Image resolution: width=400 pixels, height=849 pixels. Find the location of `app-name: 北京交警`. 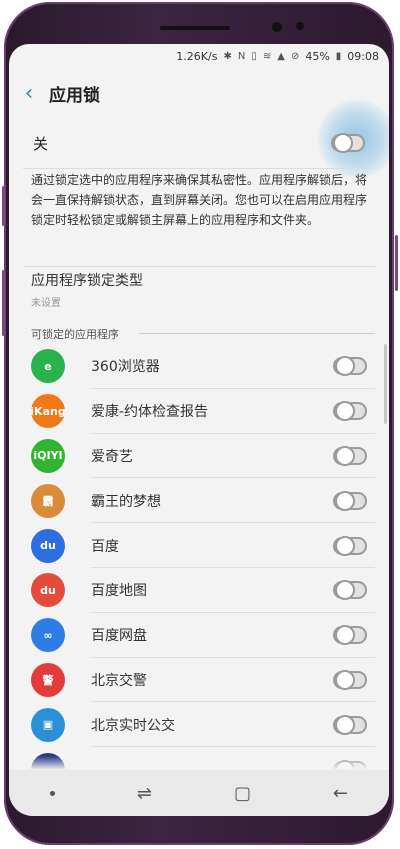

app-name: 北京交警 is located at coordinates (119, 680).